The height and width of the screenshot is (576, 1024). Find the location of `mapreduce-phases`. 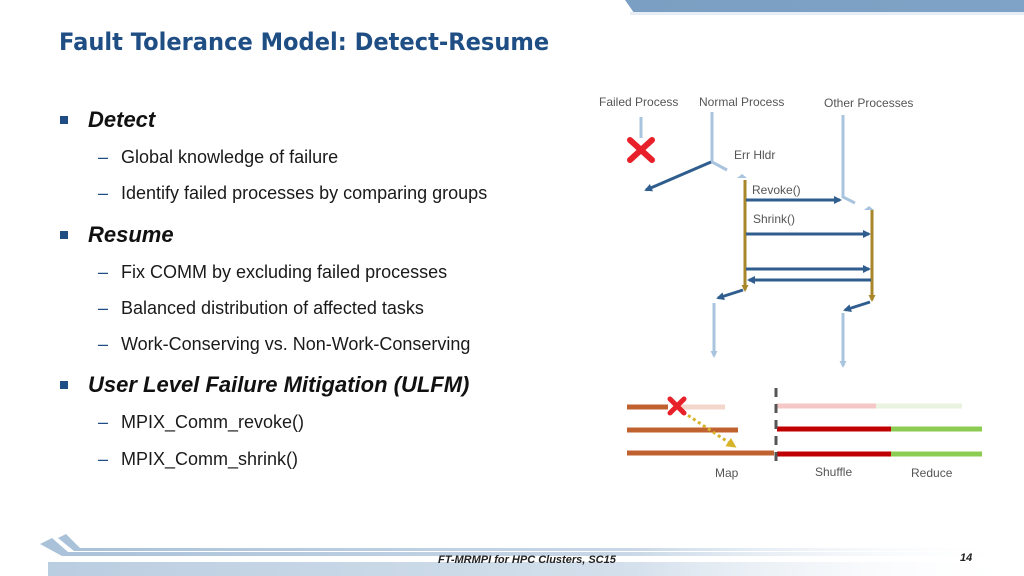

mapreduce-phases is located at coordinates (804, 426).